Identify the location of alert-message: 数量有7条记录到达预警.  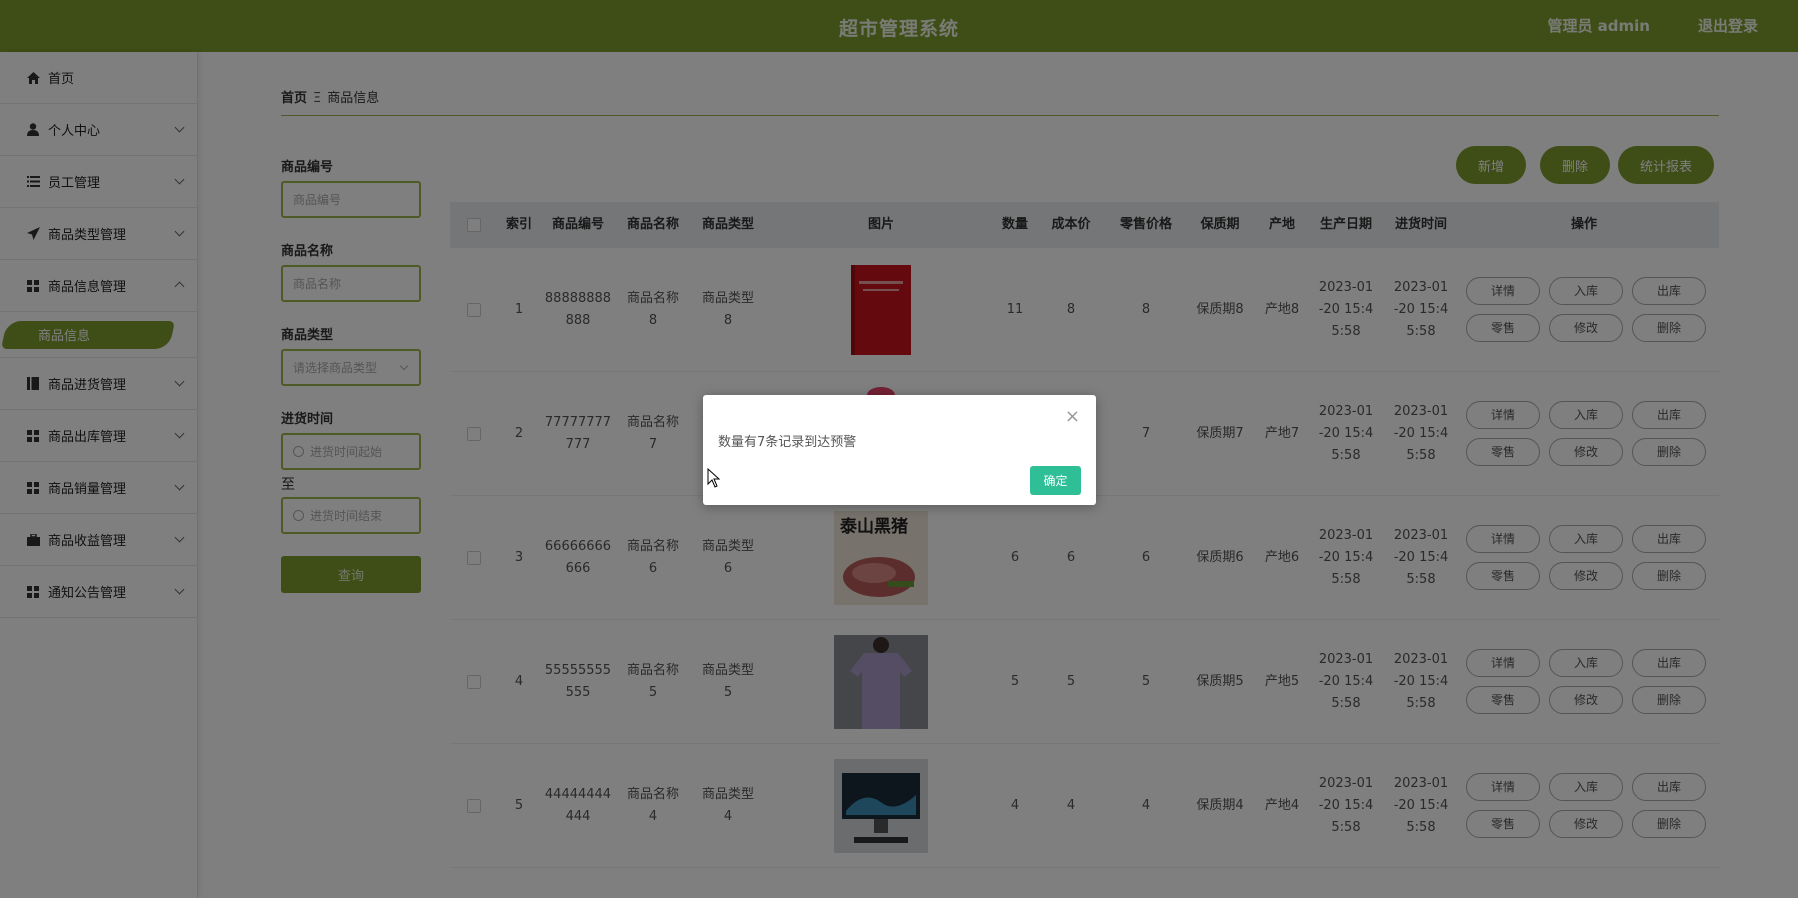
(787, 442).